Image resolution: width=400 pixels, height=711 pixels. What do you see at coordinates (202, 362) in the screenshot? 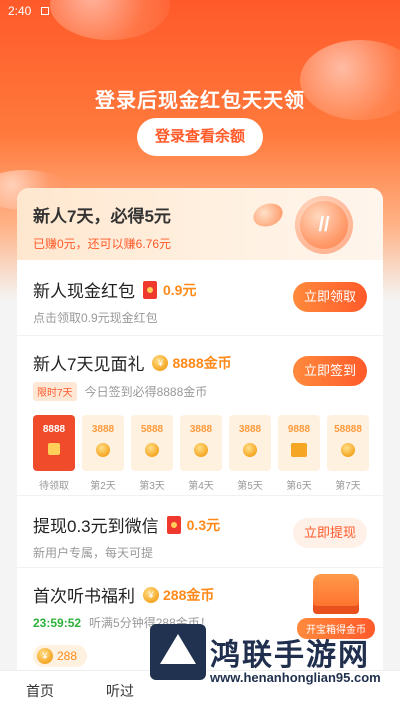
I see `task-reward: 8888金币` at bounding box center [202, 362].